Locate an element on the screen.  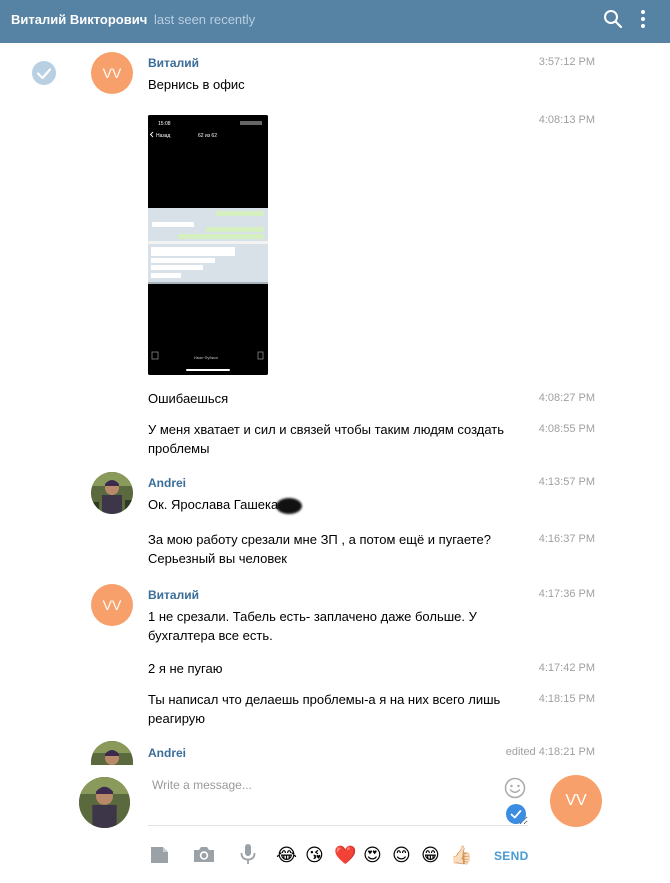
message-time: 4:18:15 PM is located at coordinates (566, 699).